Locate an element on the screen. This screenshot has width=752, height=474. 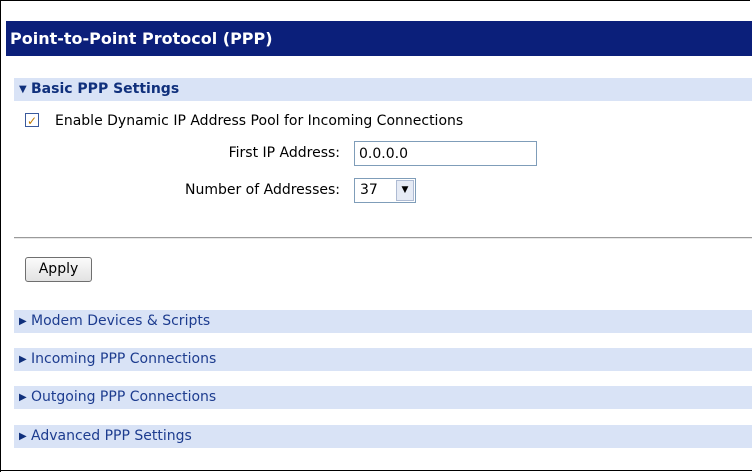
num-addresses-select: 37 ▼ is located at coordinates (385, 190).